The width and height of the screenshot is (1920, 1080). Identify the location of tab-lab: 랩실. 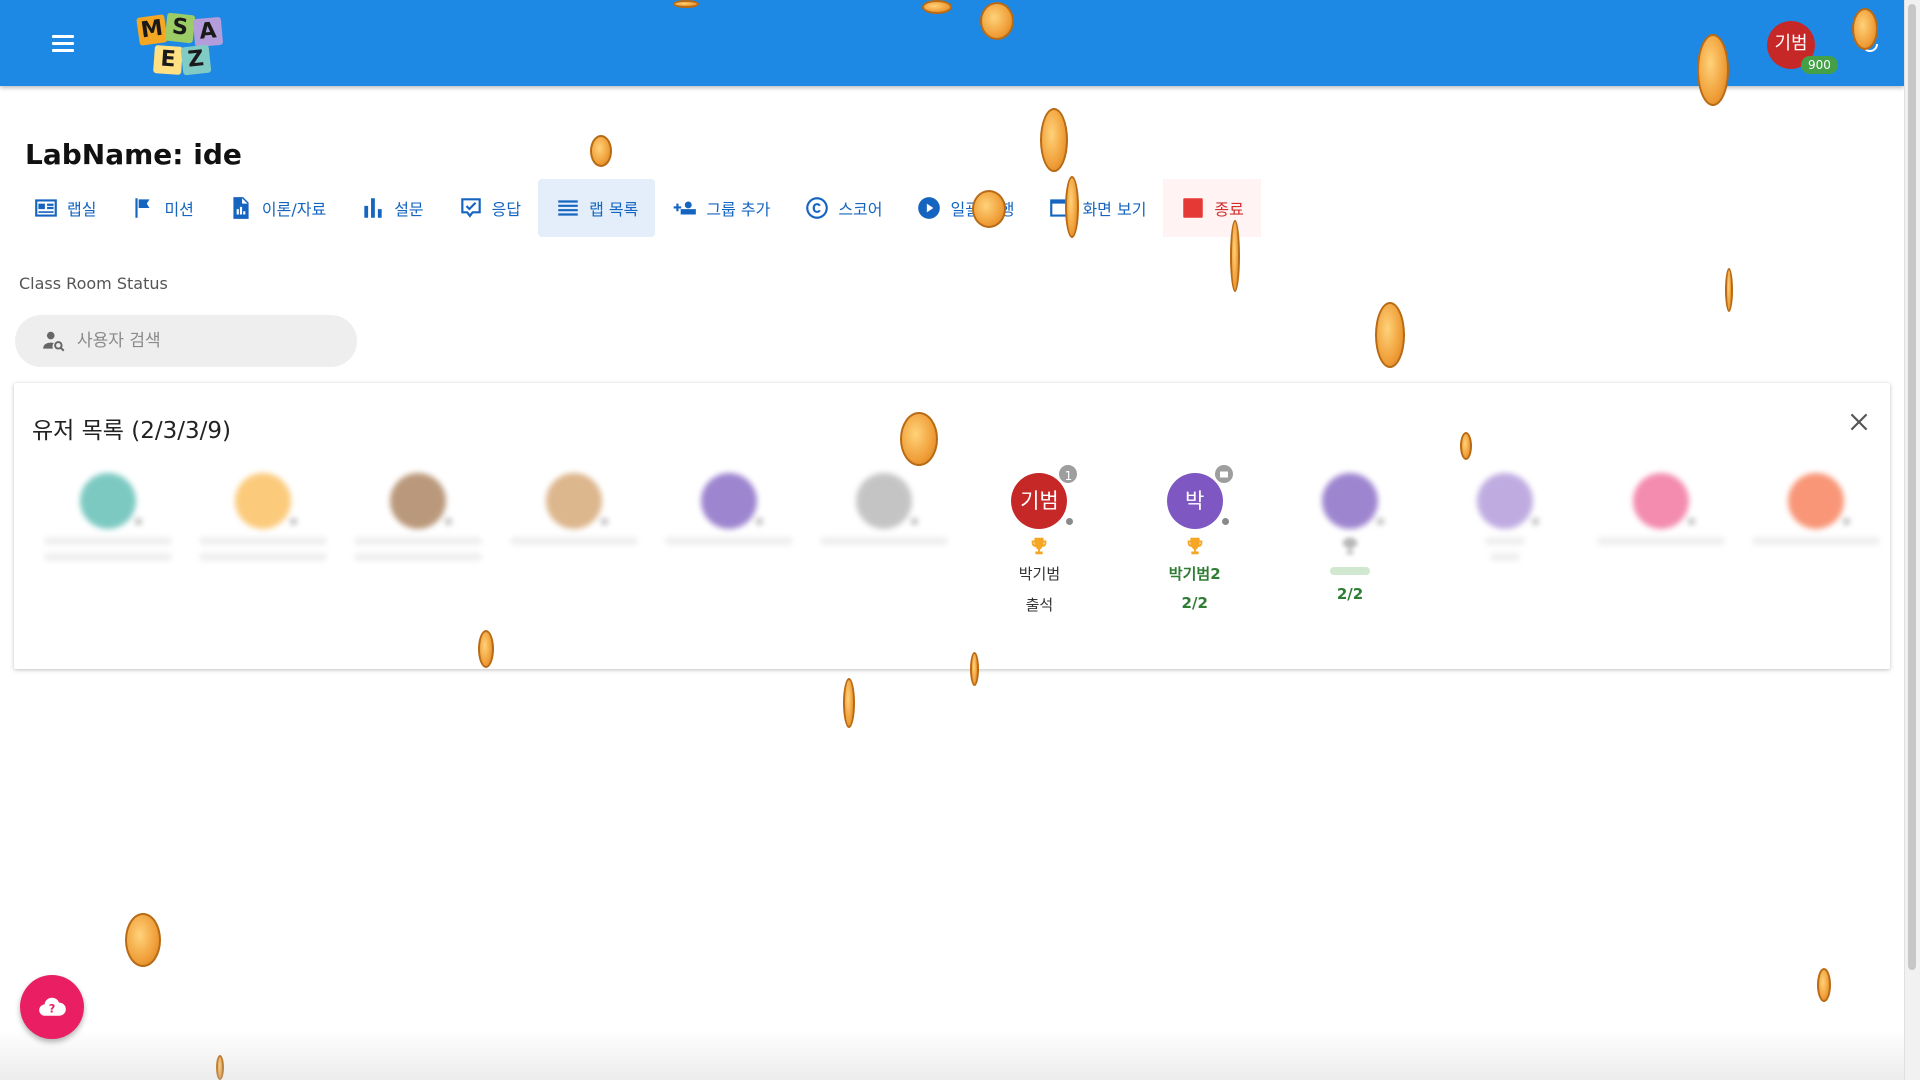
(64, 208).